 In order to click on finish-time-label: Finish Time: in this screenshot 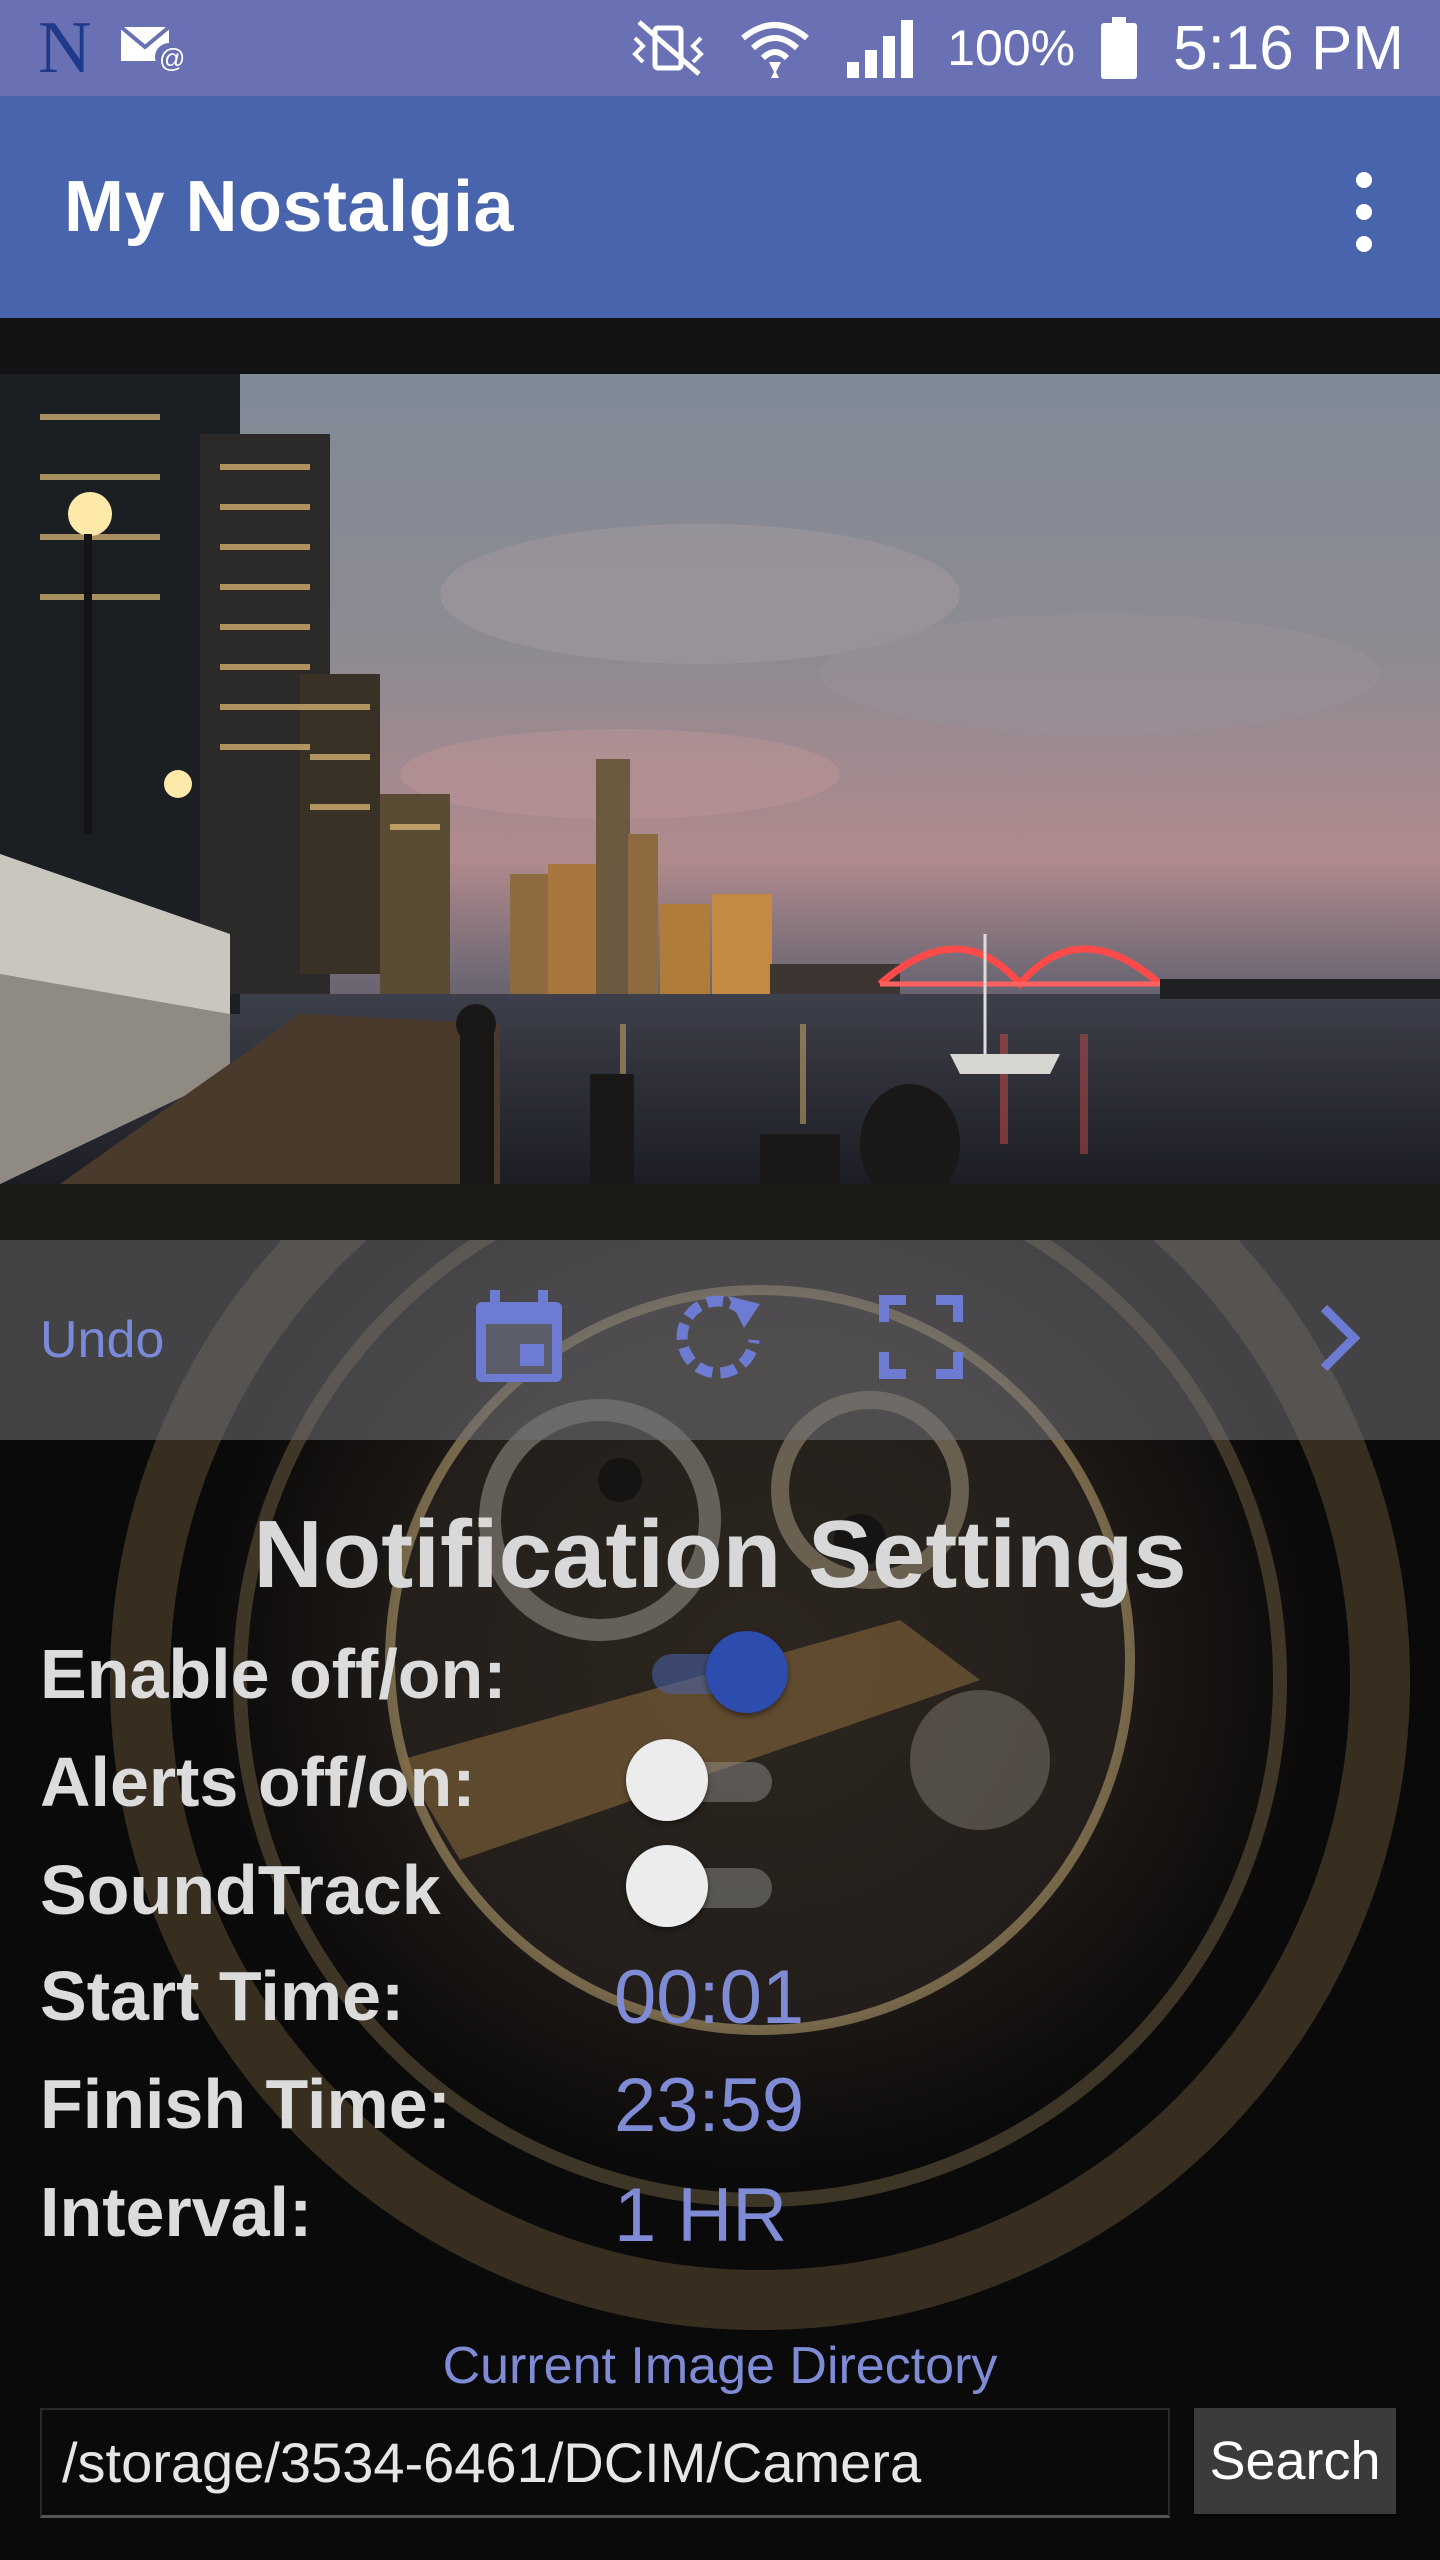, I will do `click(245, 2104)`.